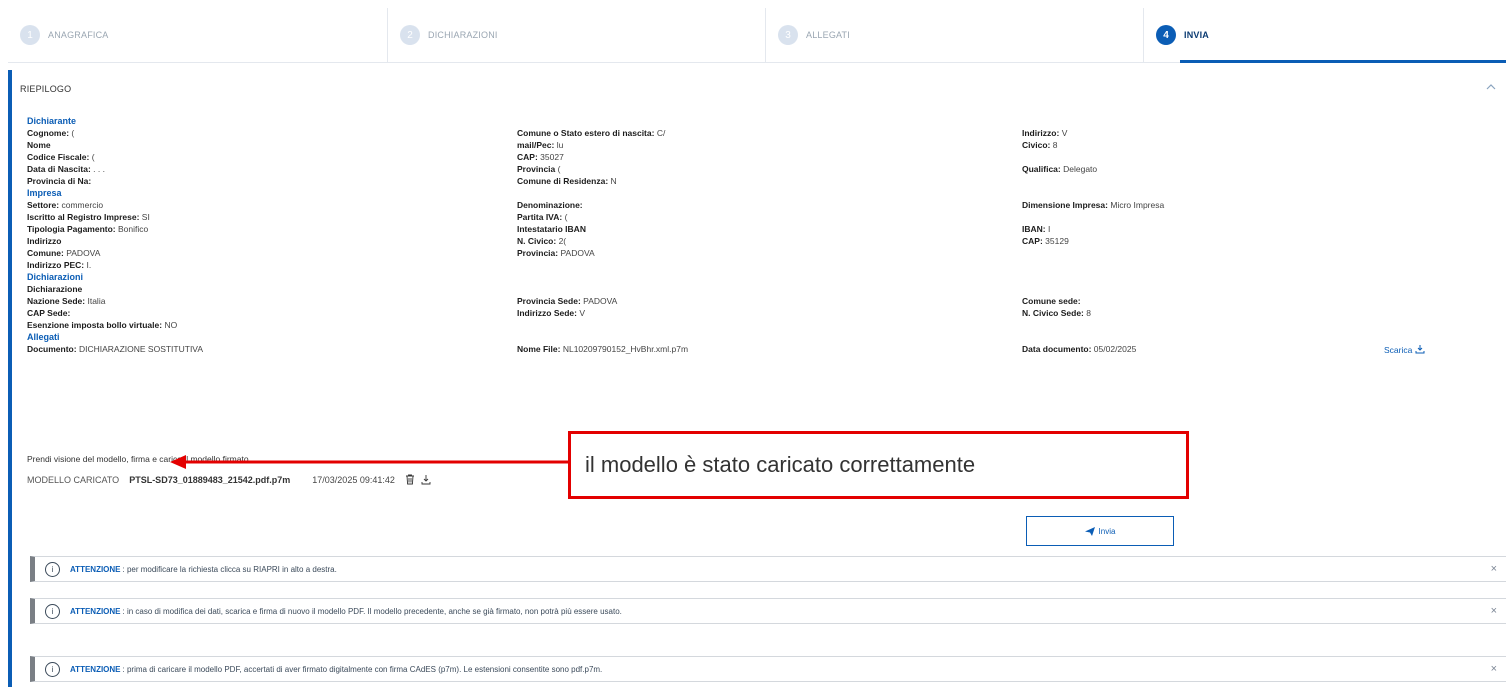 The width and height of the screenshot is (1506, 687). I want to click on panel-title: RIEPILOGO, so click(46, 89).